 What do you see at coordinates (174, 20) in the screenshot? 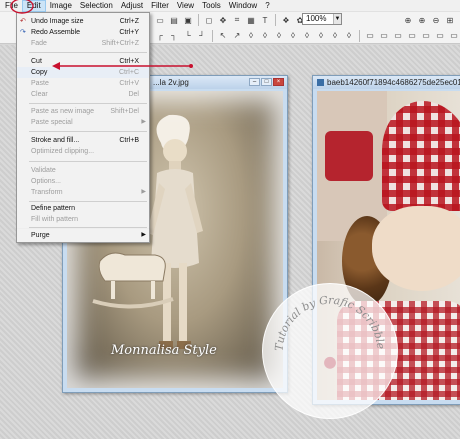
I see `open-icon: ▤` at bounding box center [174, 20].